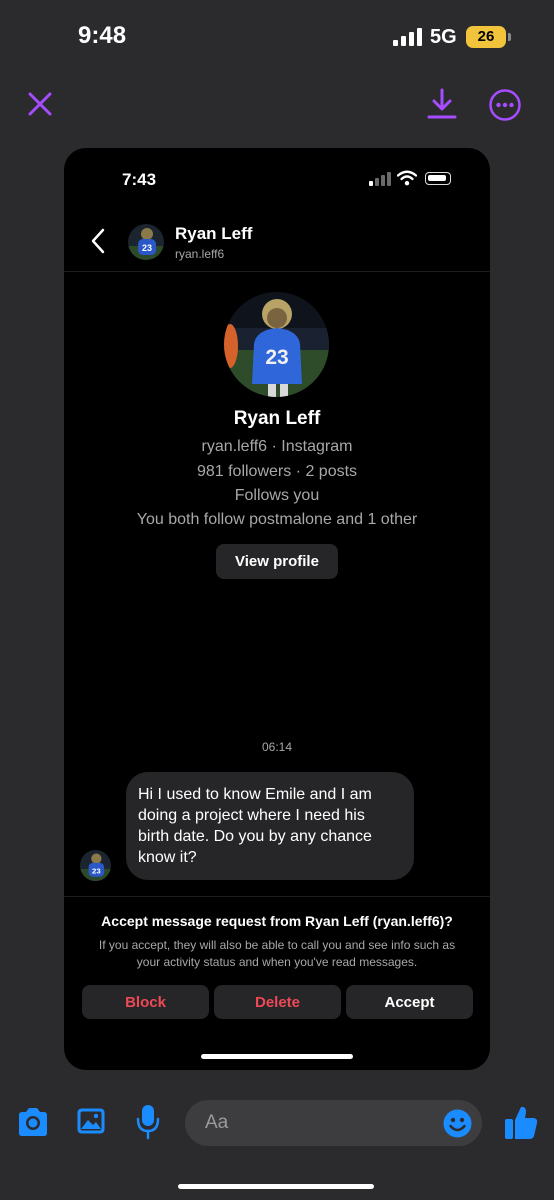 The height and width of the screenshot is (1200, 554). I want to click on message-avatar: 23, so click(95, 865).